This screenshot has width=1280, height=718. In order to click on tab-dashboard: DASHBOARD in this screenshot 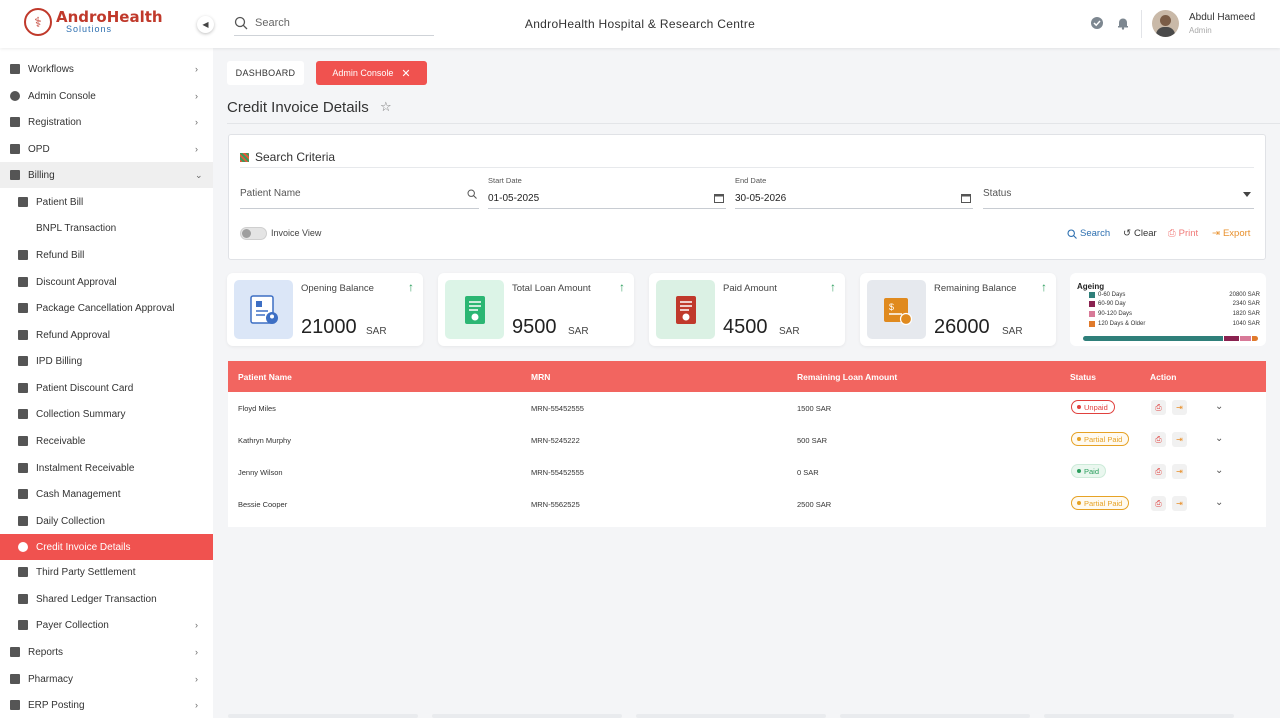, I will do `click(265, 73)`.